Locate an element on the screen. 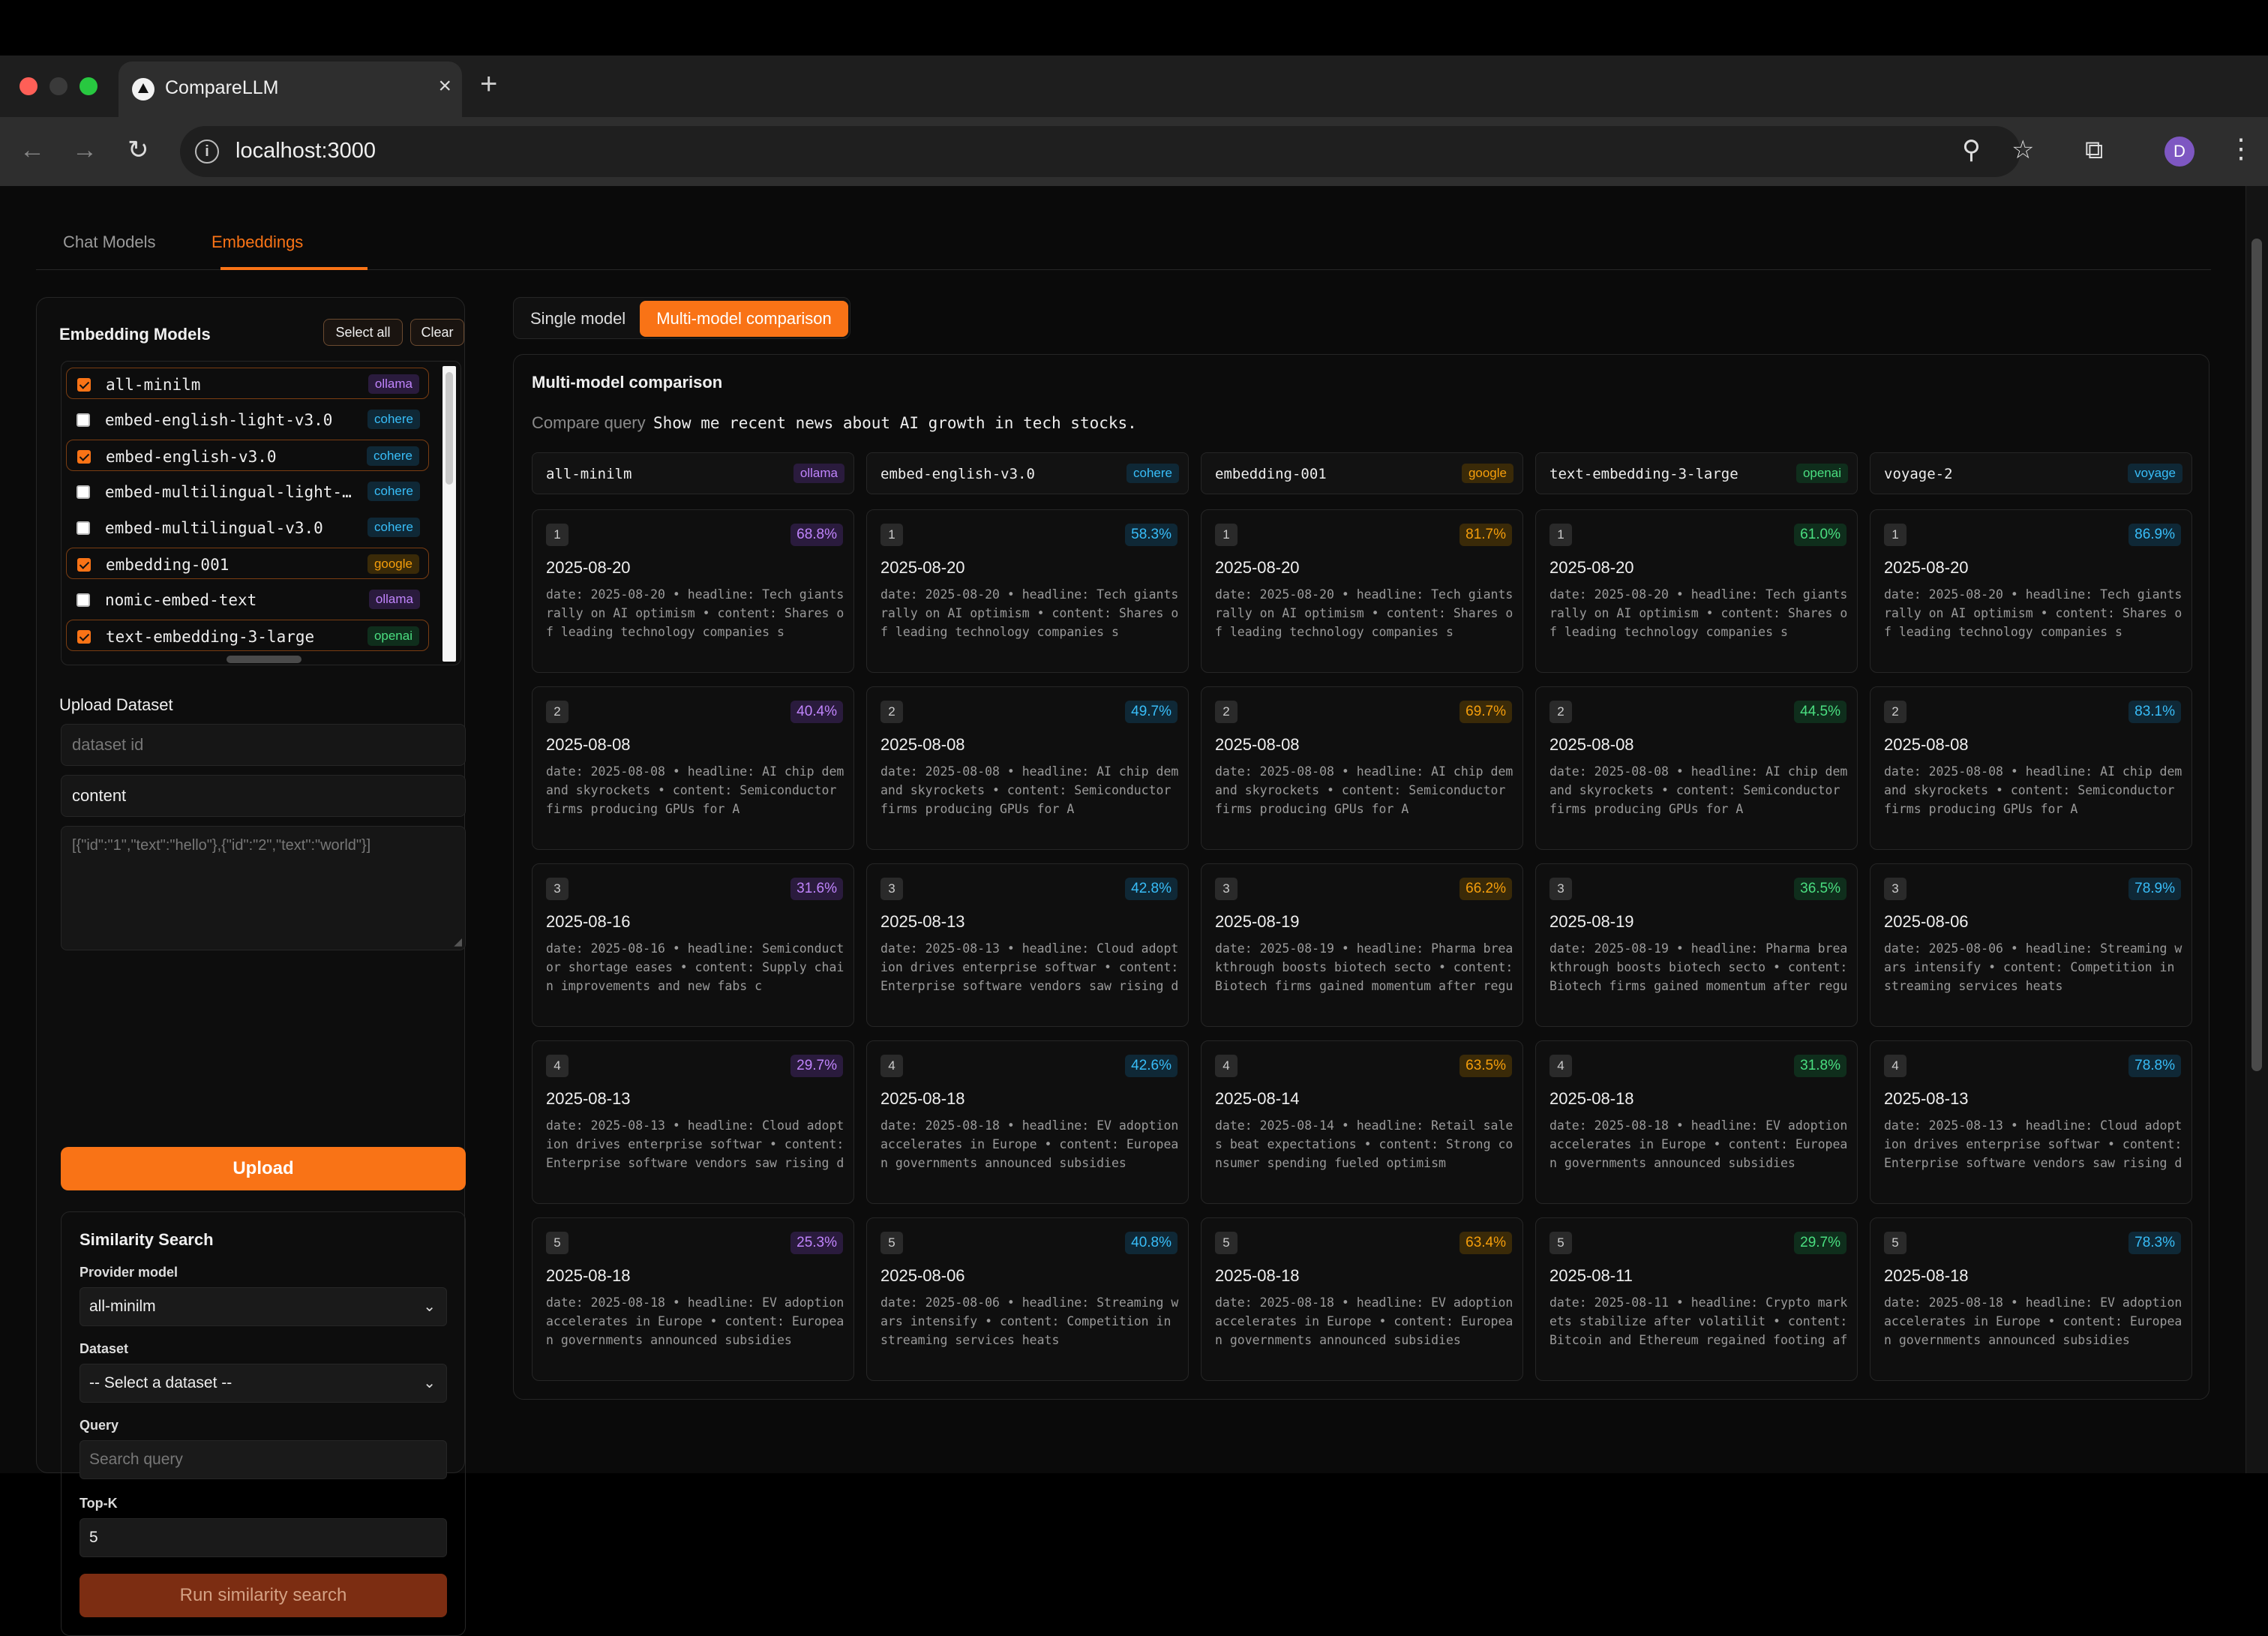  query-input: Search query is located at coordinates (263, 1459).